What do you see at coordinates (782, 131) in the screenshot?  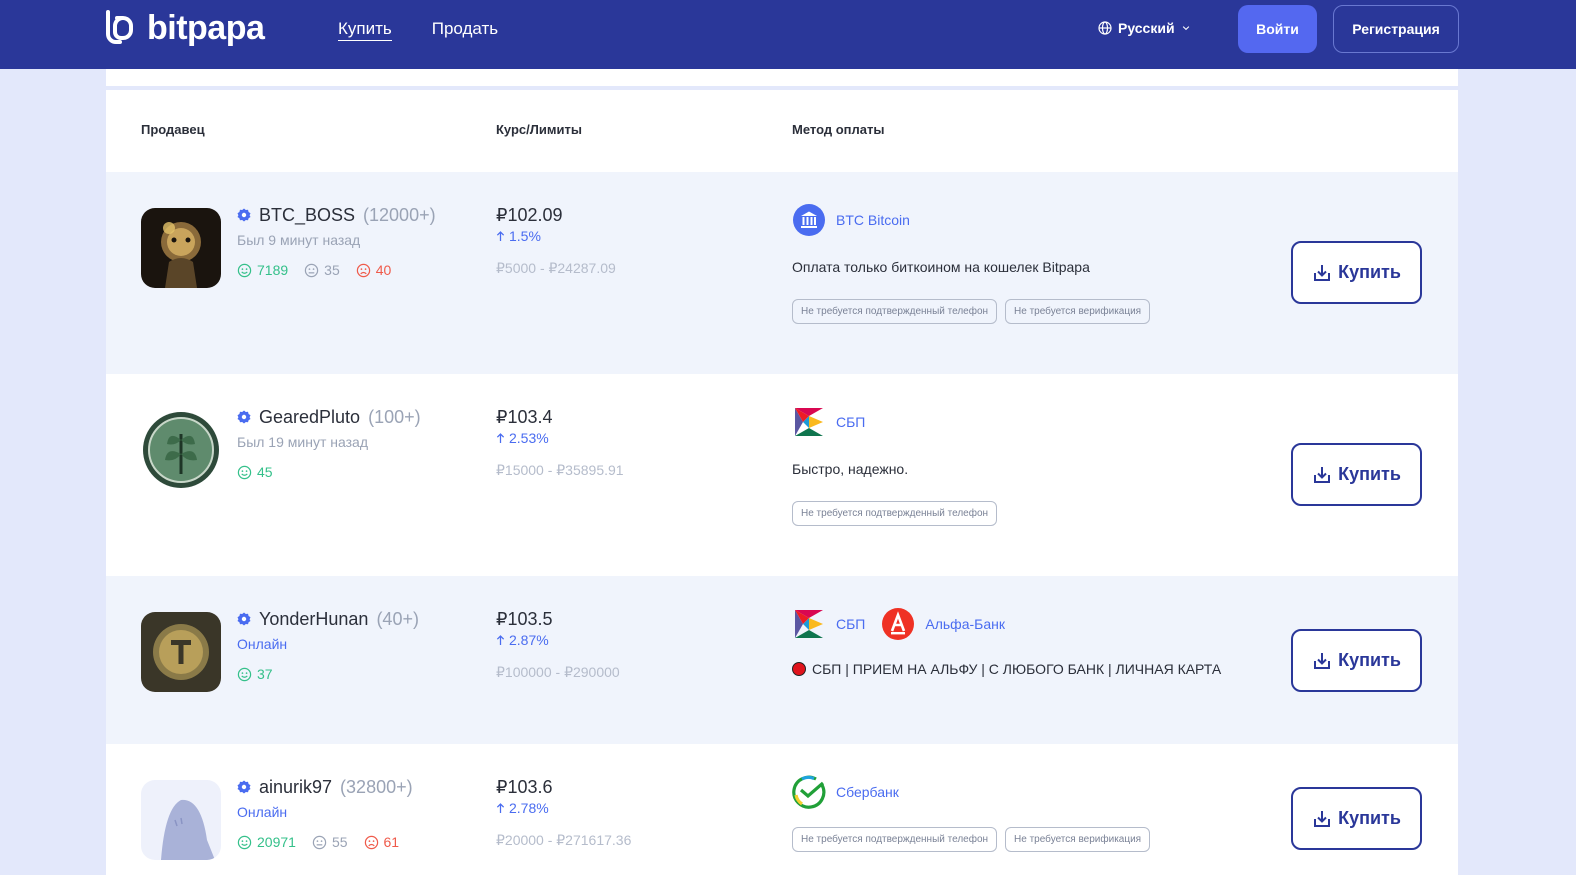 I see `offers-table-header: Продавец Курс/Лимиты Метод оплаты` at bounding box center [782, 131].